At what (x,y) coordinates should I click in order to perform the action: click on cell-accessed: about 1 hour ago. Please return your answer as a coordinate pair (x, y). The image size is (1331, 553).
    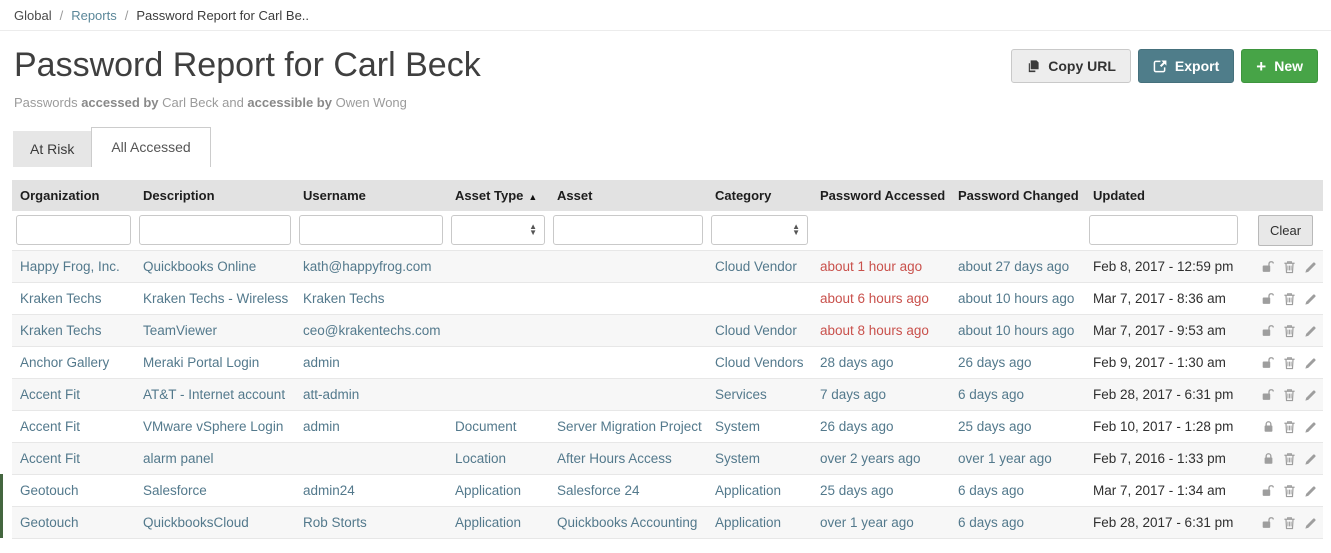
    Looking at the image, I should click on (881, 266).